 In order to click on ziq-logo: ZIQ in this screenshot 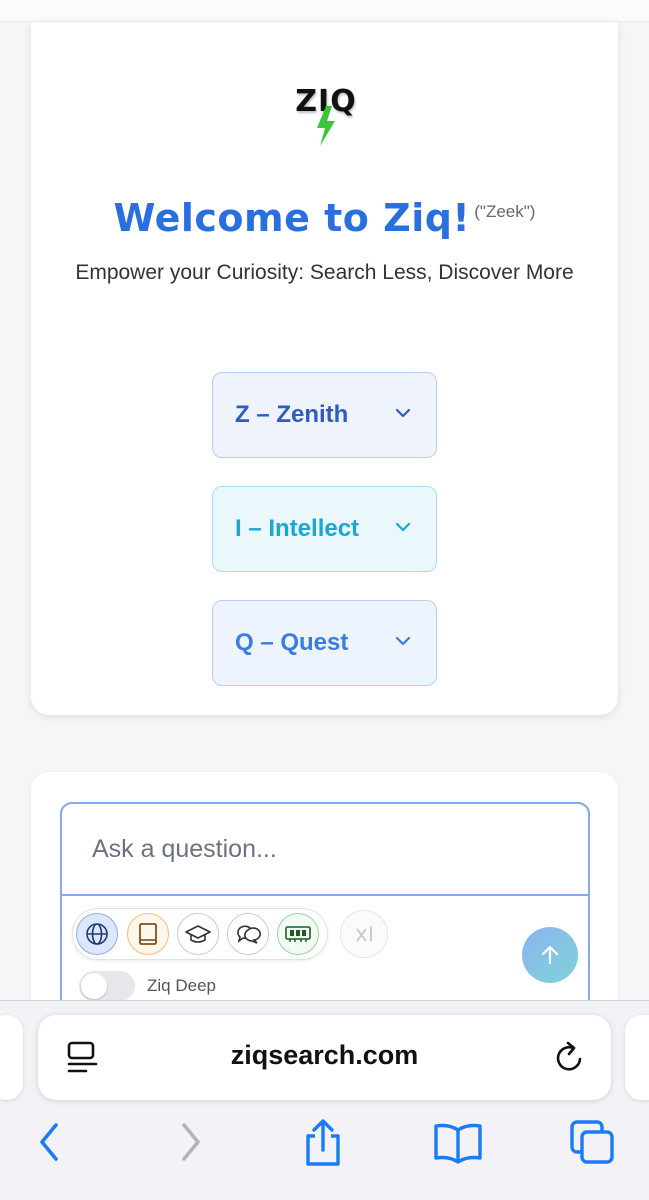, I will do `click(326, 116)`.